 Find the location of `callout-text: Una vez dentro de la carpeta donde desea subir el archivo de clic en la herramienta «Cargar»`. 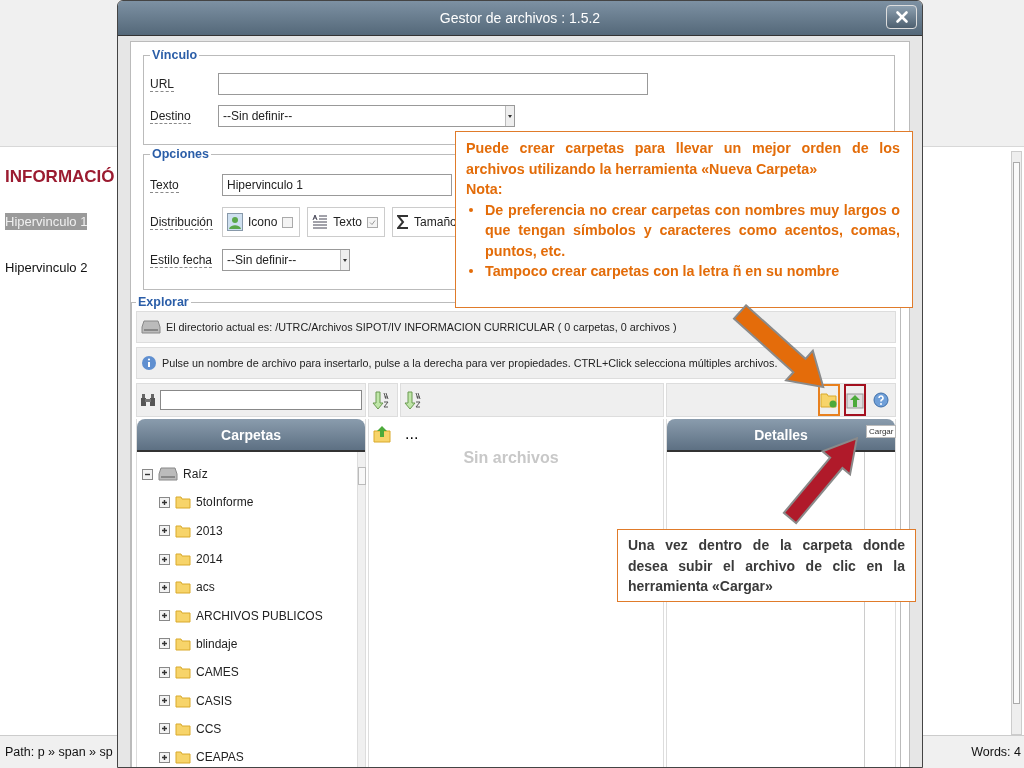

callout-text: Una vez dentro de la carpeta donde desea subir el archivo de clic en la herramienta «Cargar» is located at coordinates (766, 566).